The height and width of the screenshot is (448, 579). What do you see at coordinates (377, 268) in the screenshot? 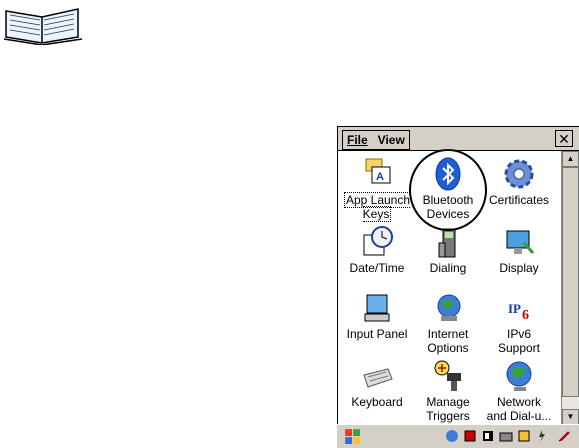
I see `item-label: Date/Time` at bounding box center [377, 268].